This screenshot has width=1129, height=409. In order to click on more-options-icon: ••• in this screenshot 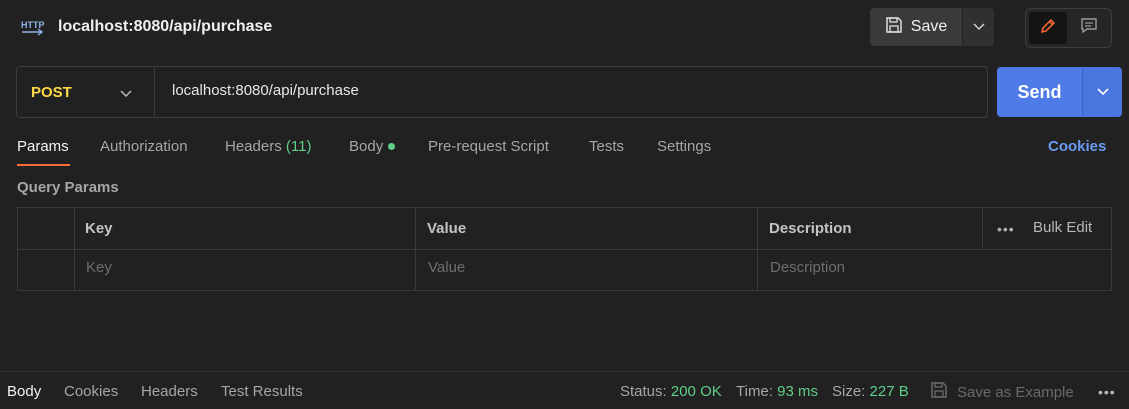, I will do `click(1107, 392)`.